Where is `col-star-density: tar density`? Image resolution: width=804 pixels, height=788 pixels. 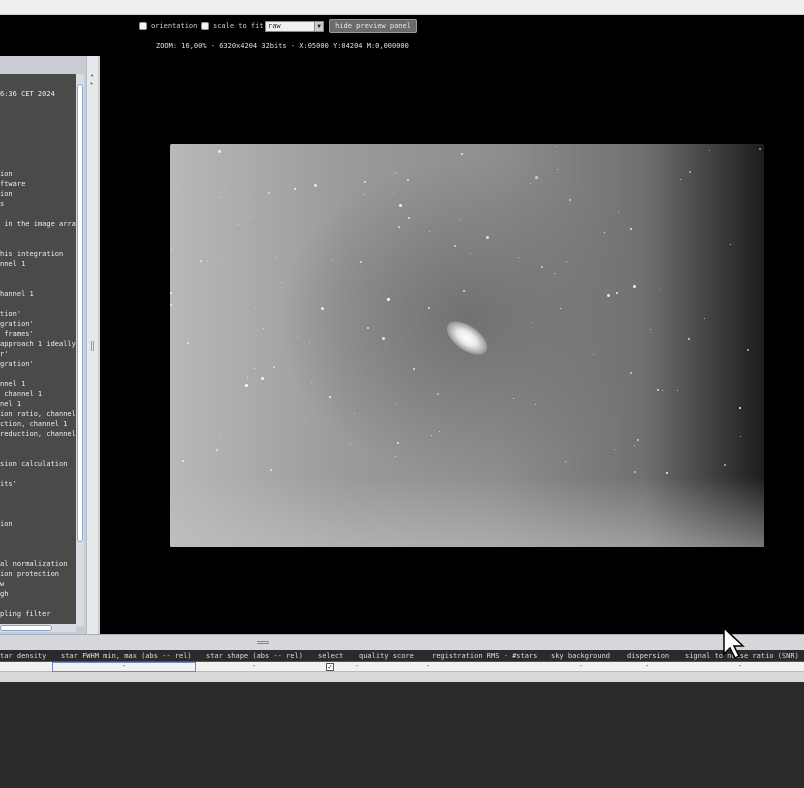
col-star-density: tar density is located at coordinates (23, 656).